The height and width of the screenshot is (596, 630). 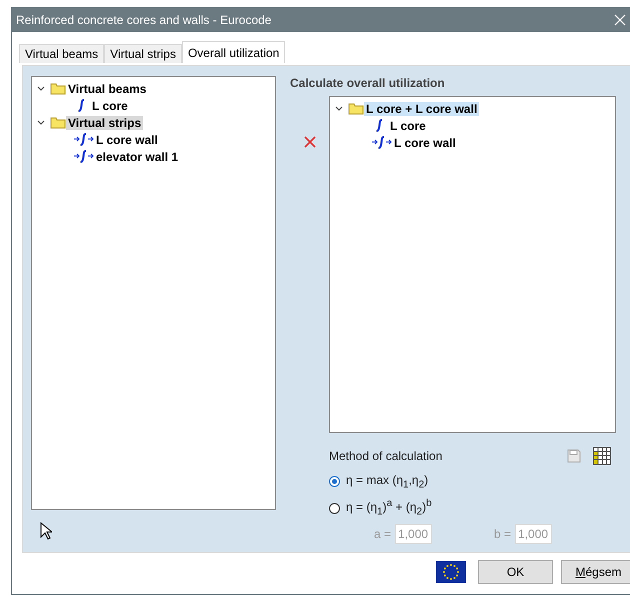 What do you see at coordinates (144, 20) in the screenshot?
I see `window-title: Reinforced concrete cores and walls - Eurocode` at bounding box center [144, 20].